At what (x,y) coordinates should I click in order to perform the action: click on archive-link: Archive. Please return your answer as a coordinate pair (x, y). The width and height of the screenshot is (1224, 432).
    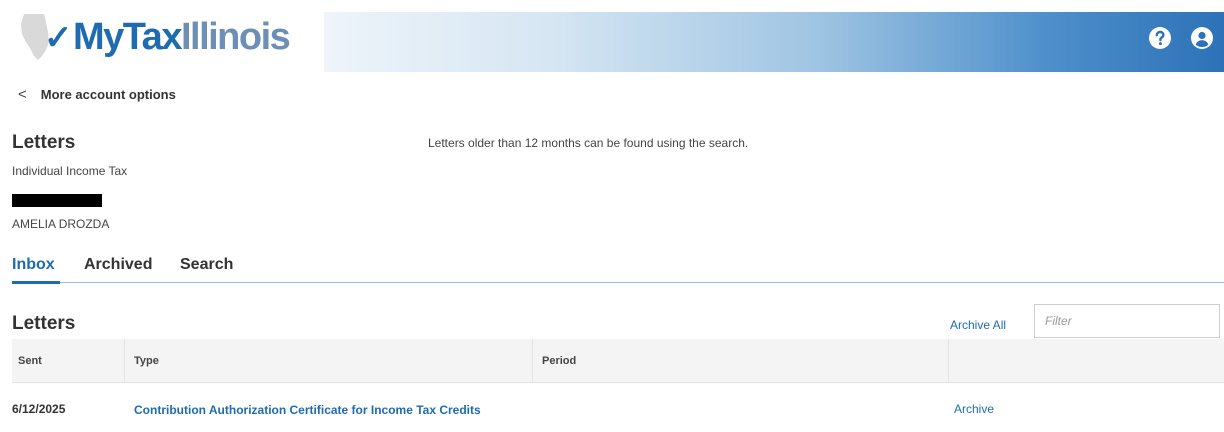
    Looking at the image, I should click on (974, 409).